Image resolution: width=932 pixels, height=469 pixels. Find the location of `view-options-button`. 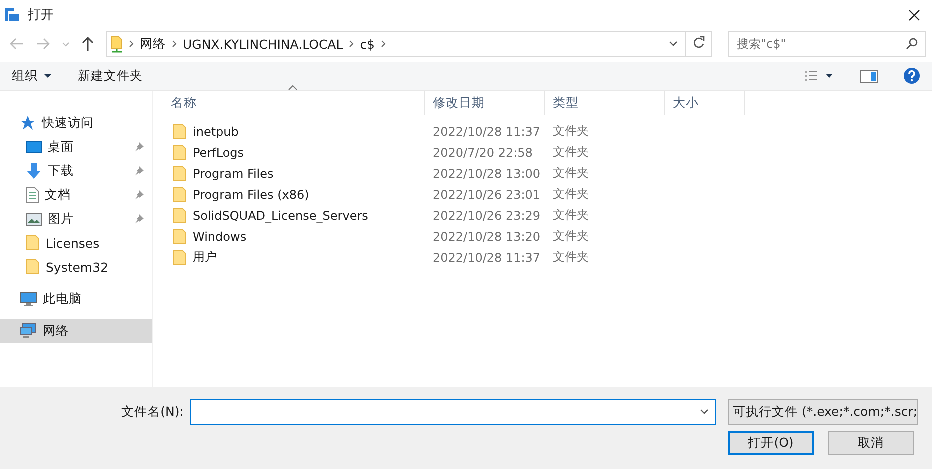

view-options-button is located at coordinates (819, 76).